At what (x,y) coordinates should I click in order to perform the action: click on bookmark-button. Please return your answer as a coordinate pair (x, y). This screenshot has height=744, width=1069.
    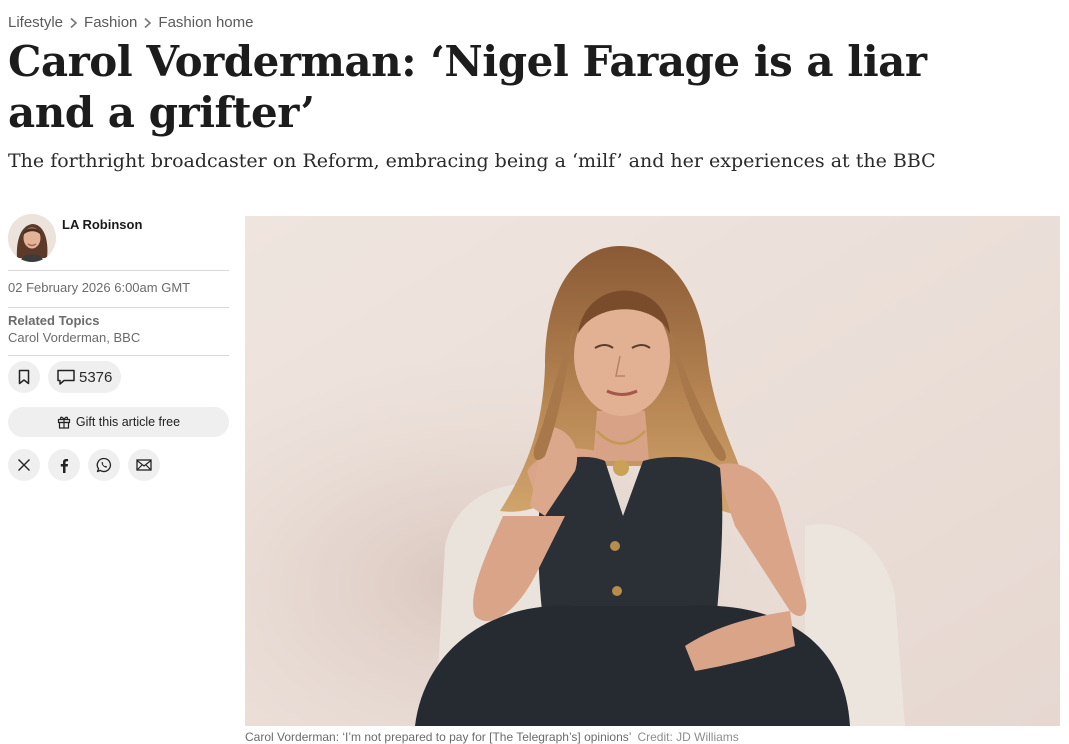
    Looking at the image, I should click on (24, 377).